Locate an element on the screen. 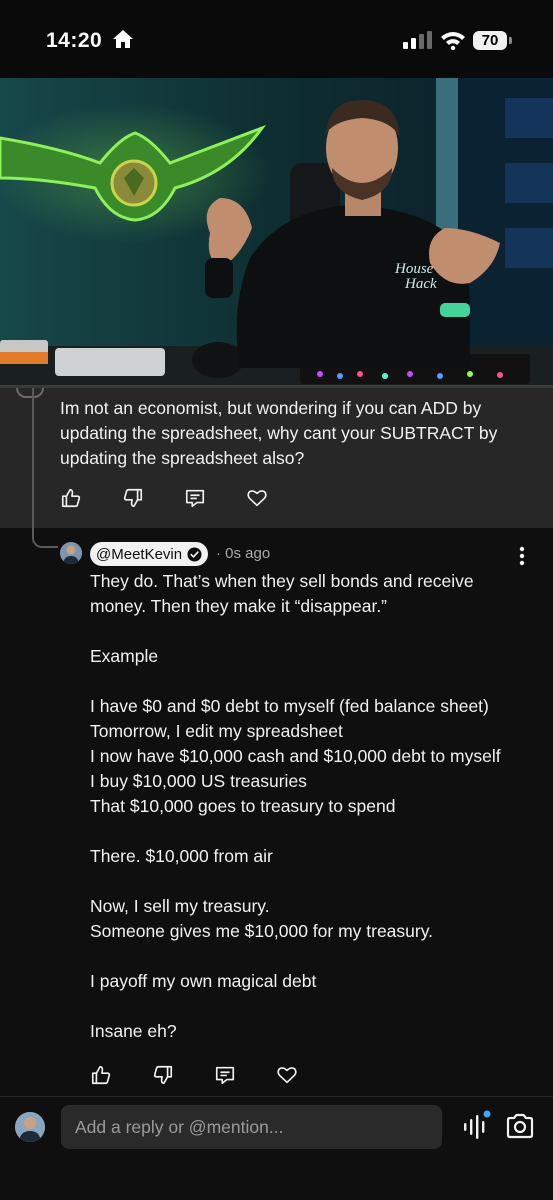 The height and width of the screenshot is (1200, 553). status-time: 14:20 is located at coordinates (74, 40).